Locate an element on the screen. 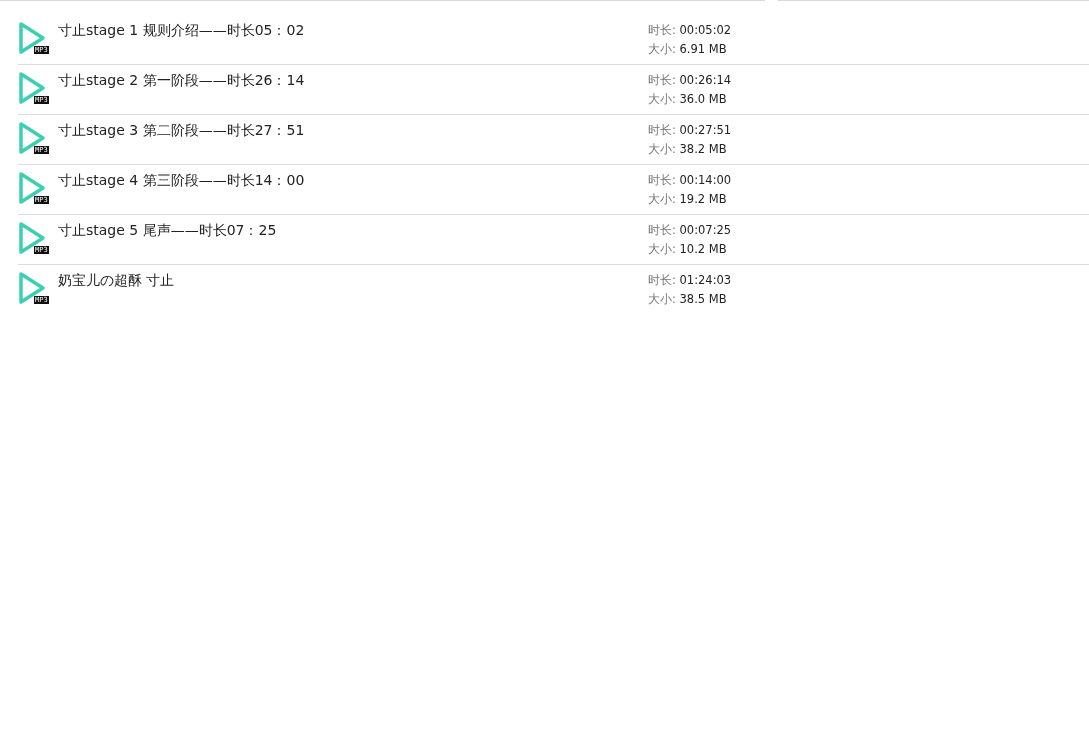 The height and width of the screenshot is (730, 1089). size-text: 大小: 19.2 MB is located at coordinates (688, 199).